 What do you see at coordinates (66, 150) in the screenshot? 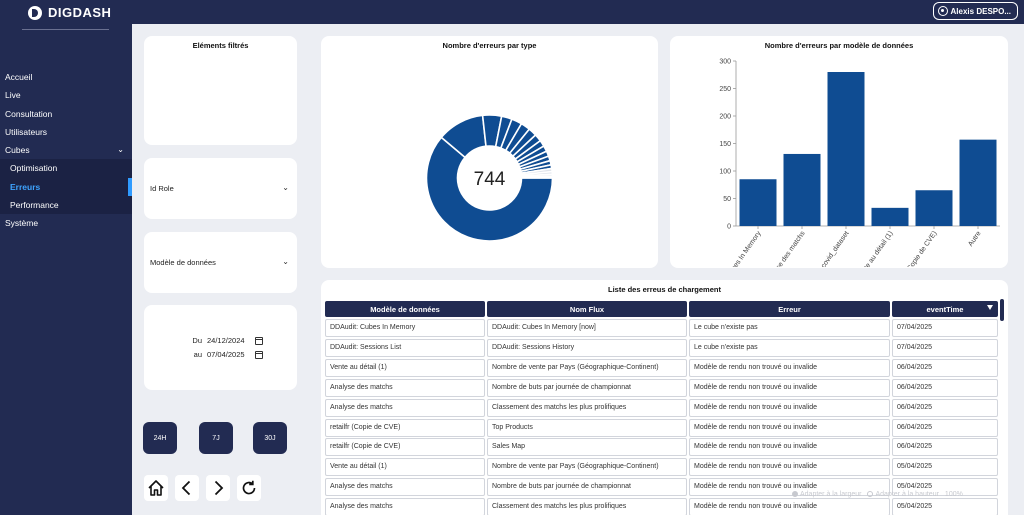
I see `sidebar-item-cubes: Cubes ⌄` at bounding box center [66, 150].